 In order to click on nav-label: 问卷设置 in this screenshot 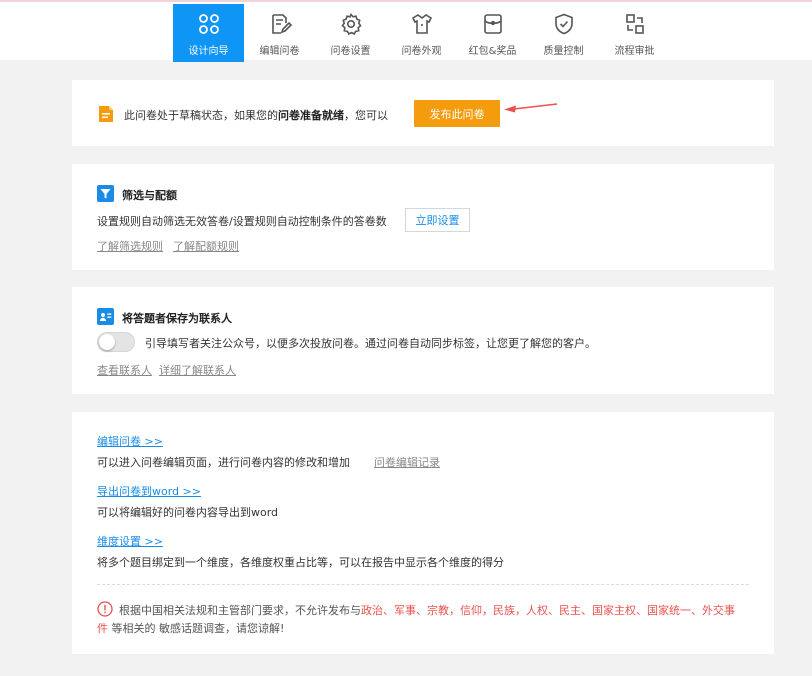, I will do `click(350, 51)`.